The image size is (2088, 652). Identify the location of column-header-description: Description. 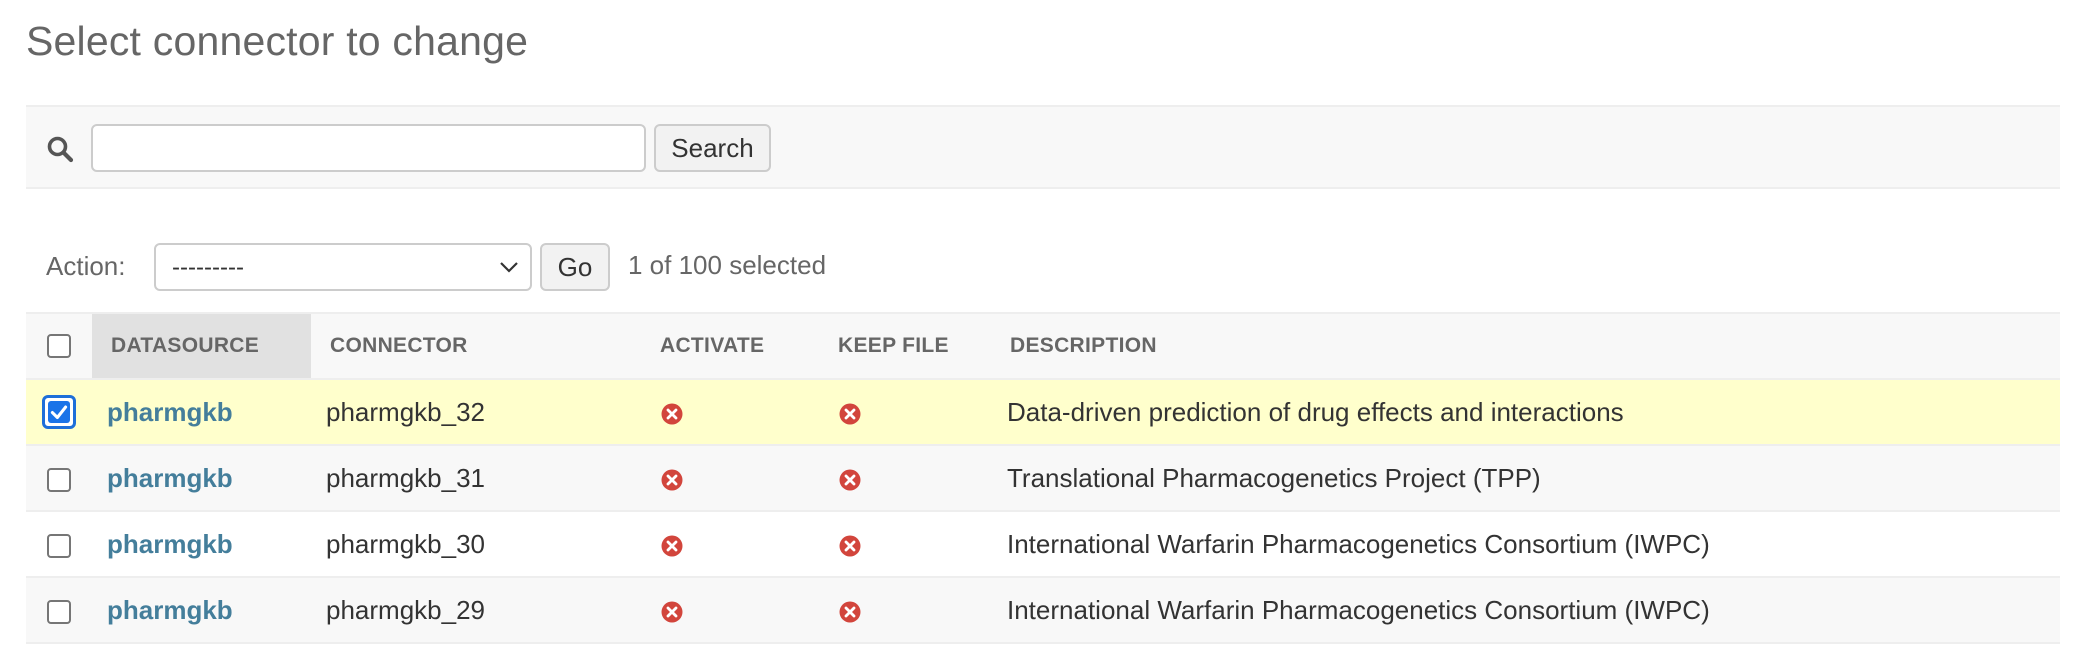
(1528, 346).